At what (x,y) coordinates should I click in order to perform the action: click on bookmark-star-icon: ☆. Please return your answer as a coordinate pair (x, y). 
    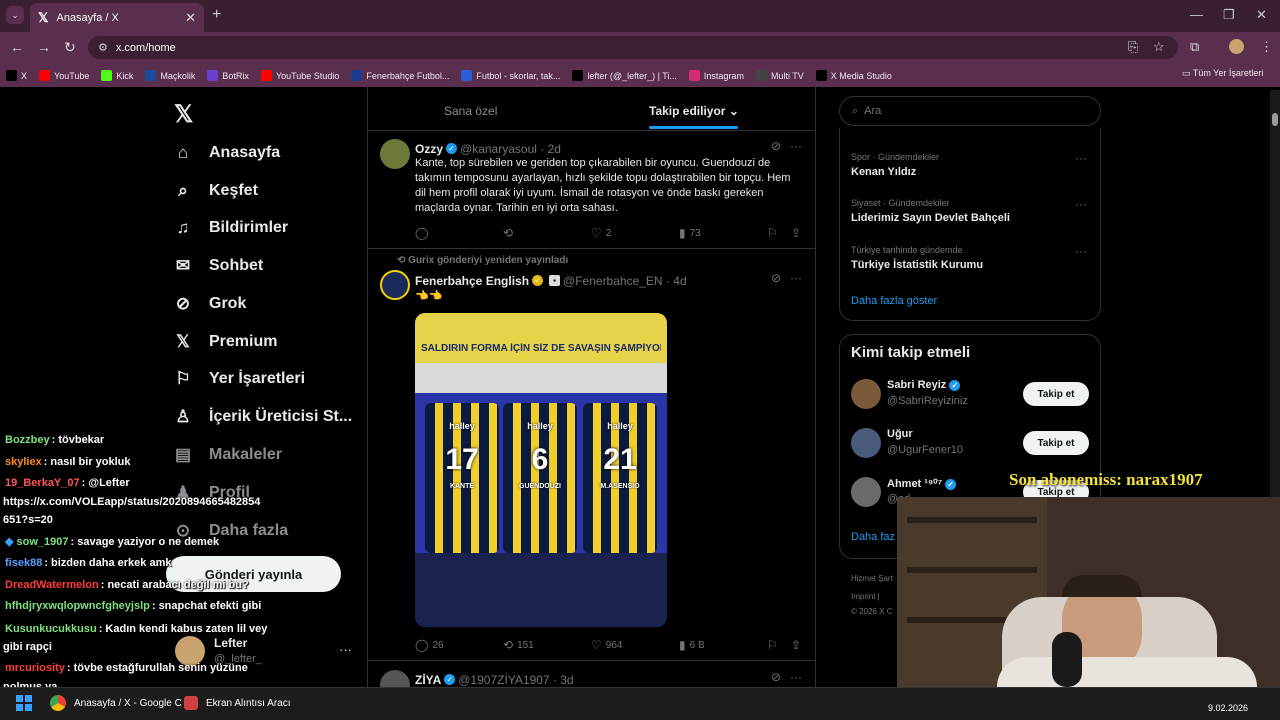
    Looking at the image, I should click on (1159, 47).